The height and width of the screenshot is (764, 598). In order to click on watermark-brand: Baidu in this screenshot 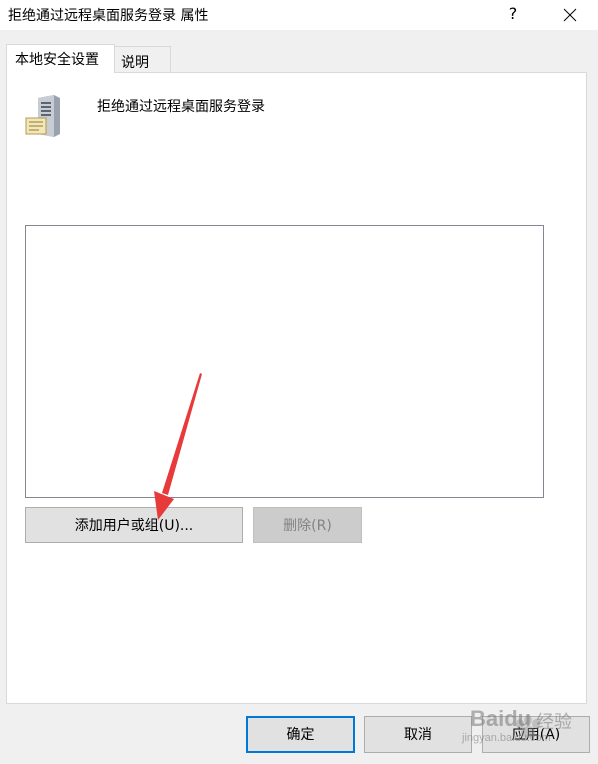, I will do `click(501, 718)`.